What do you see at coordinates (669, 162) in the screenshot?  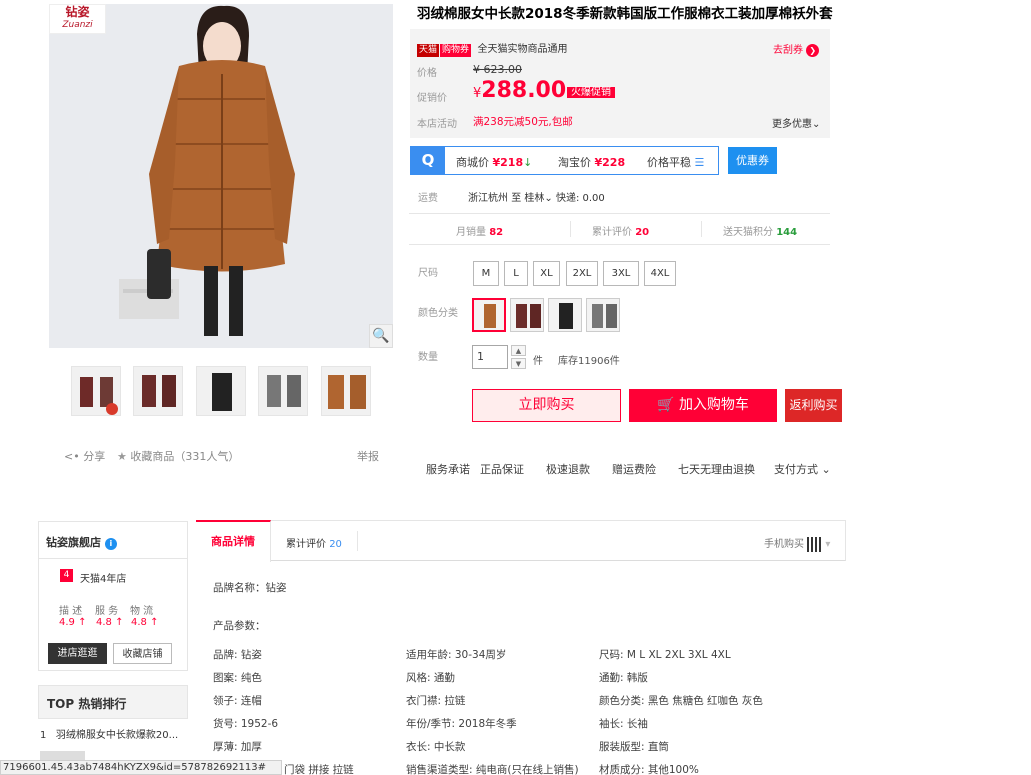 I see `price-trend-label: 价格平稳` at bounding box center [669, 162].